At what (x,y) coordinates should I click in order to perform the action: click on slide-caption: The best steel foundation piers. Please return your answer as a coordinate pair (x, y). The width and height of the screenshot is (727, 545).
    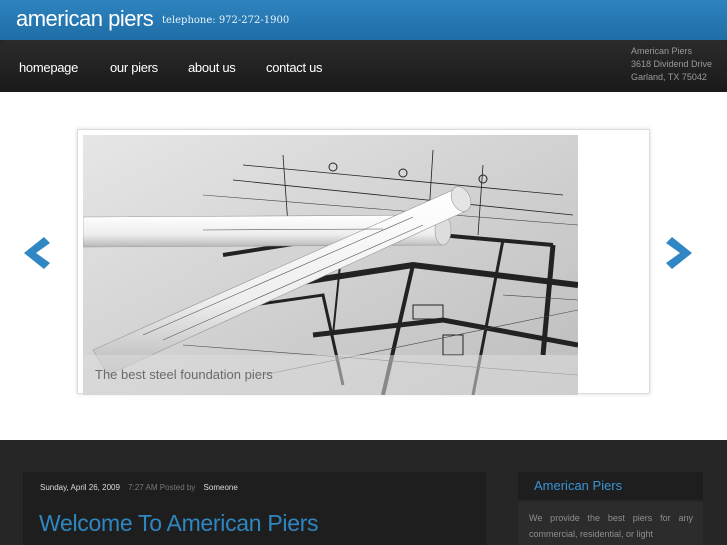
    Looking at the image, I should click on (330, 375).